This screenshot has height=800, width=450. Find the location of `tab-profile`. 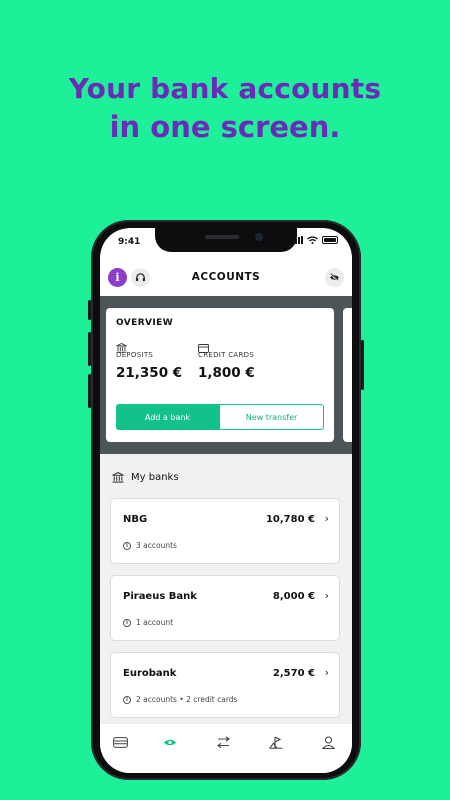

tab-profile is located at coordinates (328, 742).